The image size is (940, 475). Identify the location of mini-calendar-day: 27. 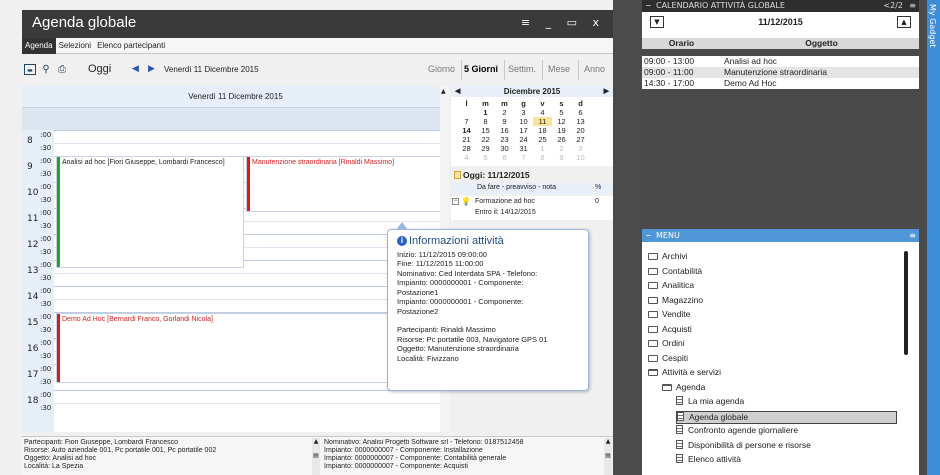
(580, 139).